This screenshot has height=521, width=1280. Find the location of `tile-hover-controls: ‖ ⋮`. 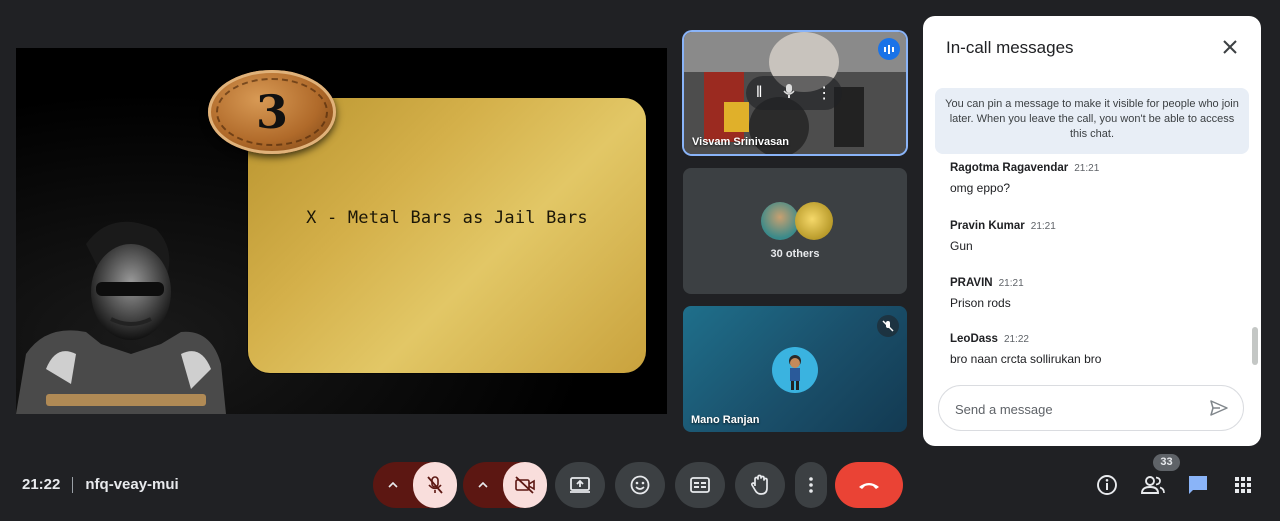

tile-hover-controls: ‖ ⋮ is located at coordinates (794, 93).